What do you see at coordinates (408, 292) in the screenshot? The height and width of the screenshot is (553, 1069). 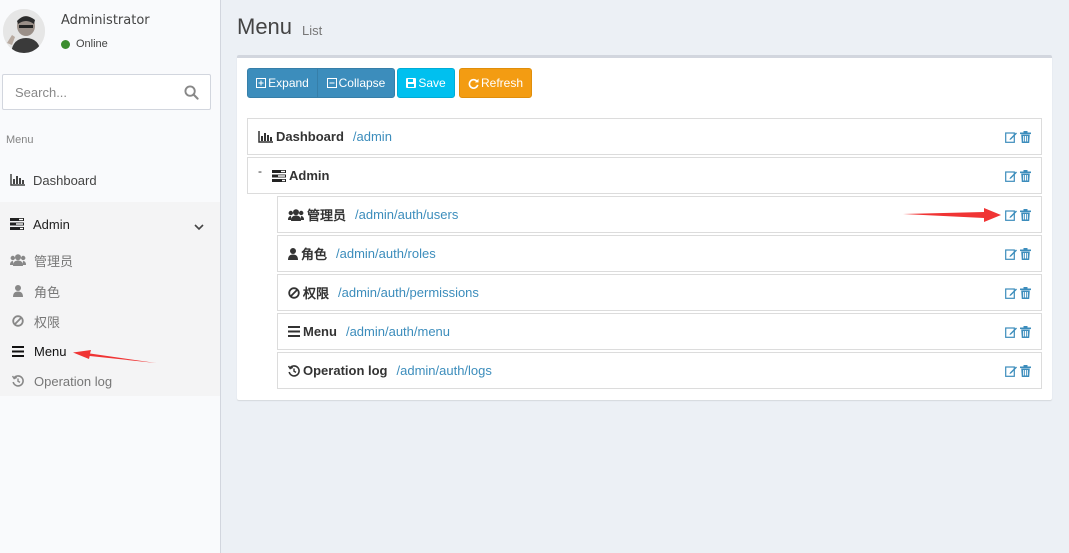 I see `row-uri-link: /admin/auth/permissions` at bounding box center [408, 292].